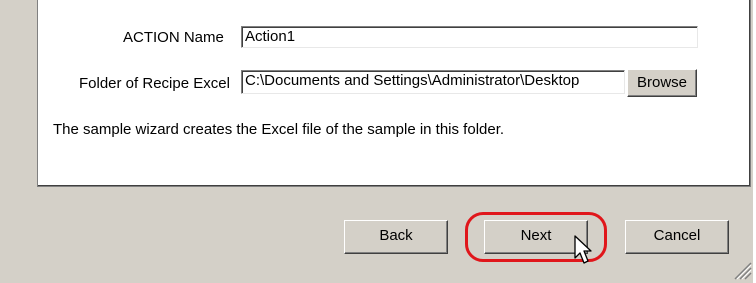 The width and height of the screenshot is (756, 283). What do you see at coordinates (583, 249) in the screenshot?
I see `mouse-pointer-icon` at bounding box center [583, 249].